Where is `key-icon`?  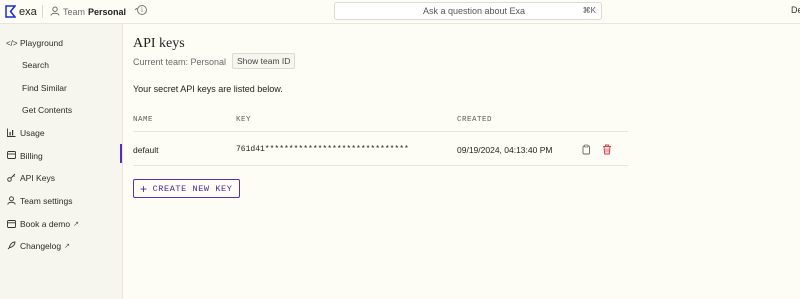 key-icon is located at coordinates (11, 178).